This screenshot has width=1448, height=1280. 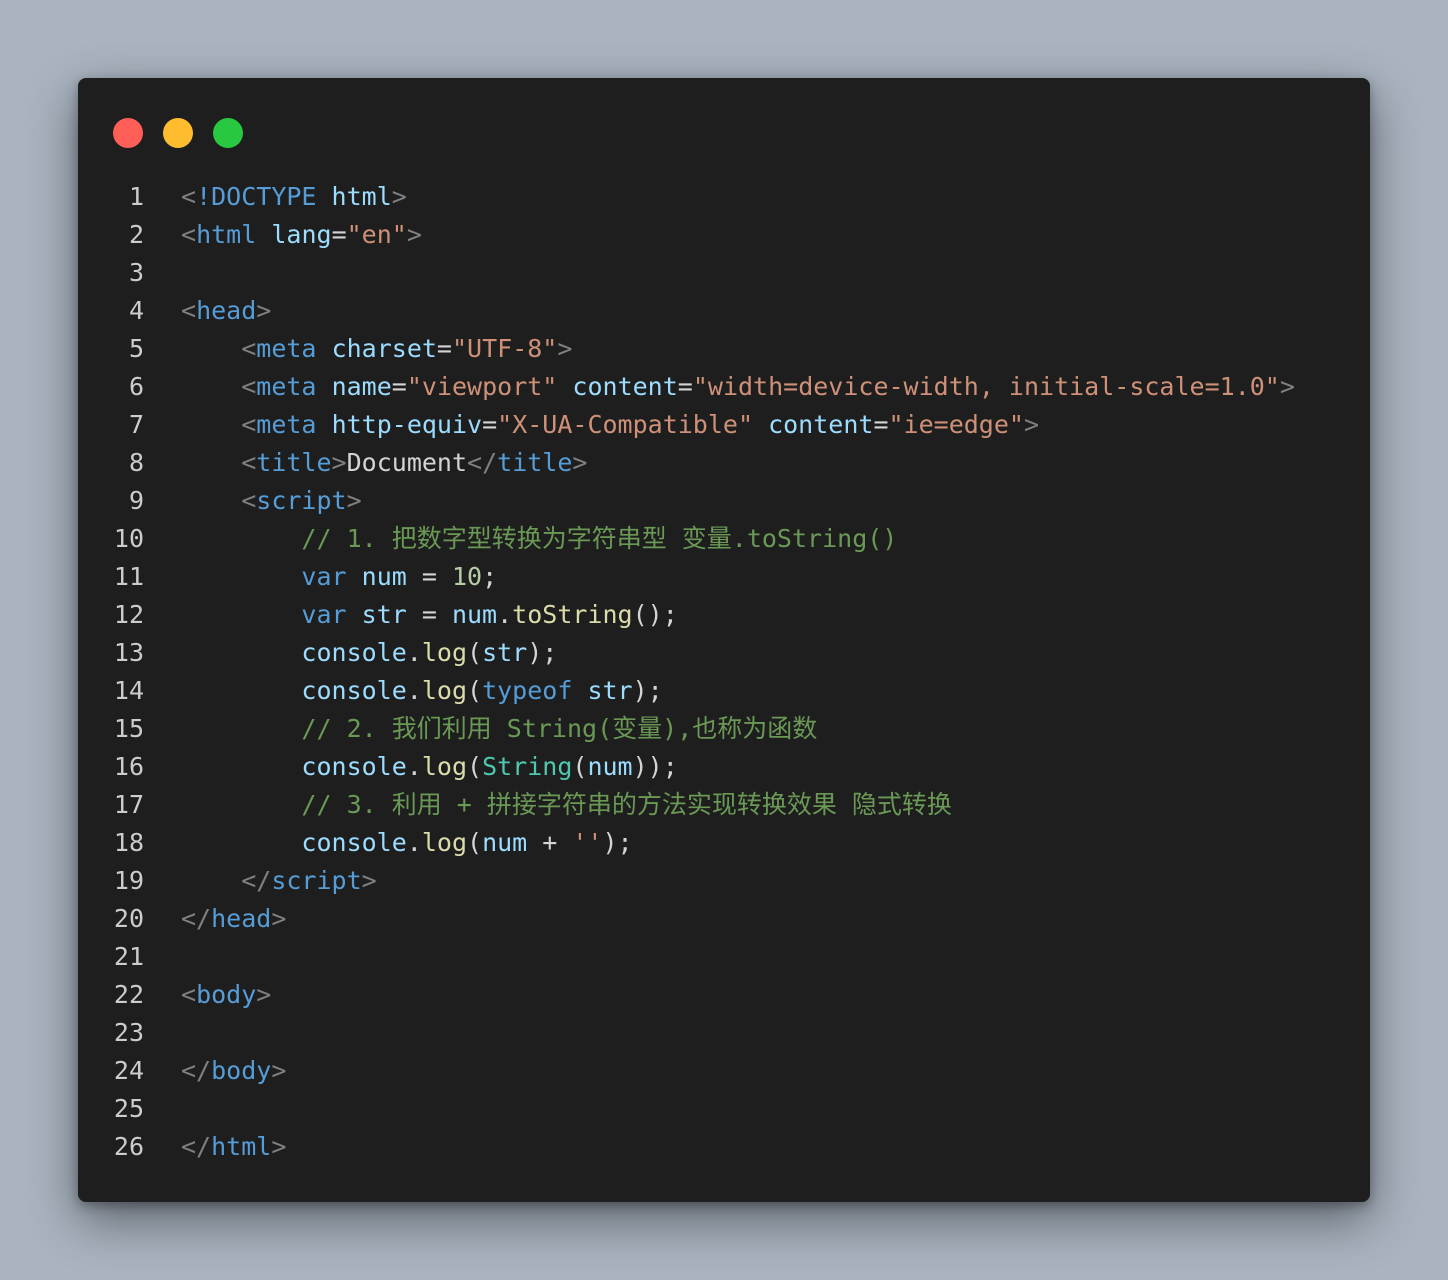 I want to click on code-token: // 2. 我们利用 String(变量),也称为函数, so click(x=559, y=728).